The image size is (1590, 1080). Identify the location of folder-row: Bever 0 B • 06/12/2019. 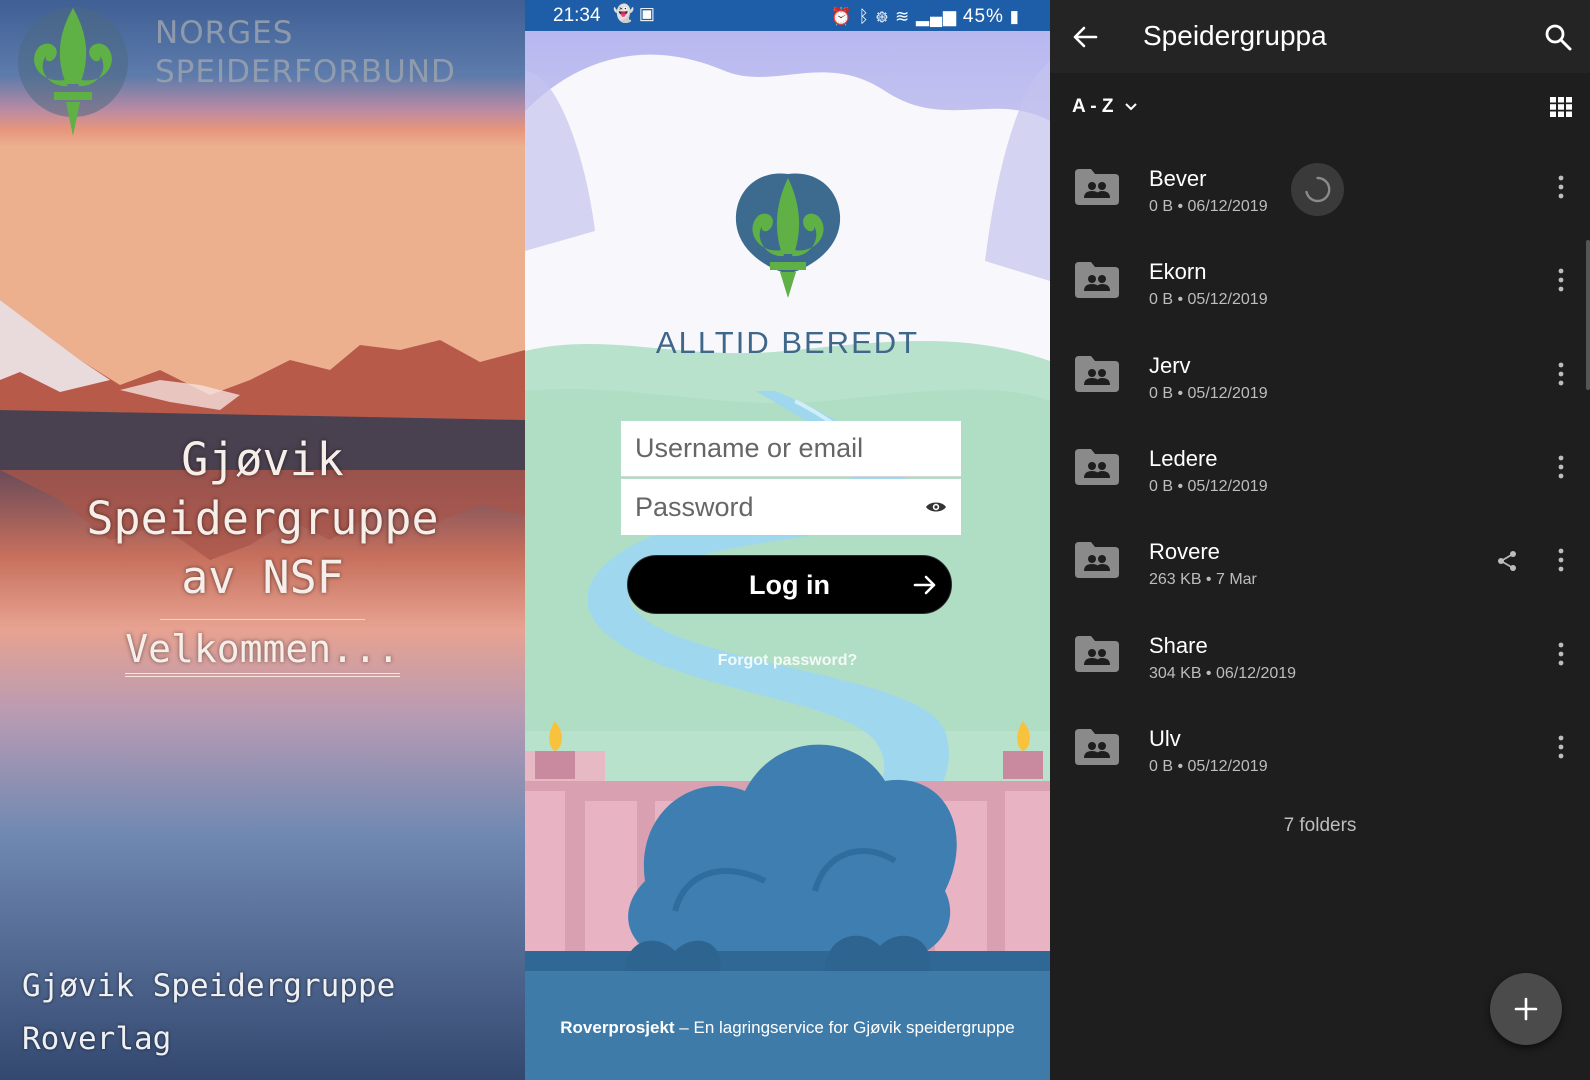
(1320, 187).